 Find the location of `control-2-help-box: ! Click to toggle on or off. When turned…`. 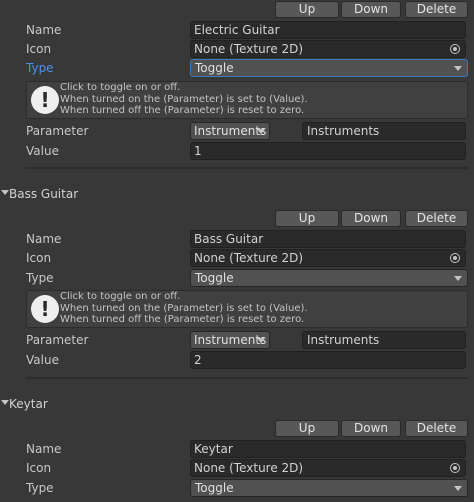

control-2-help-box: ! Click to toggle on or off. When turned… is located at coordinates (247, 309).